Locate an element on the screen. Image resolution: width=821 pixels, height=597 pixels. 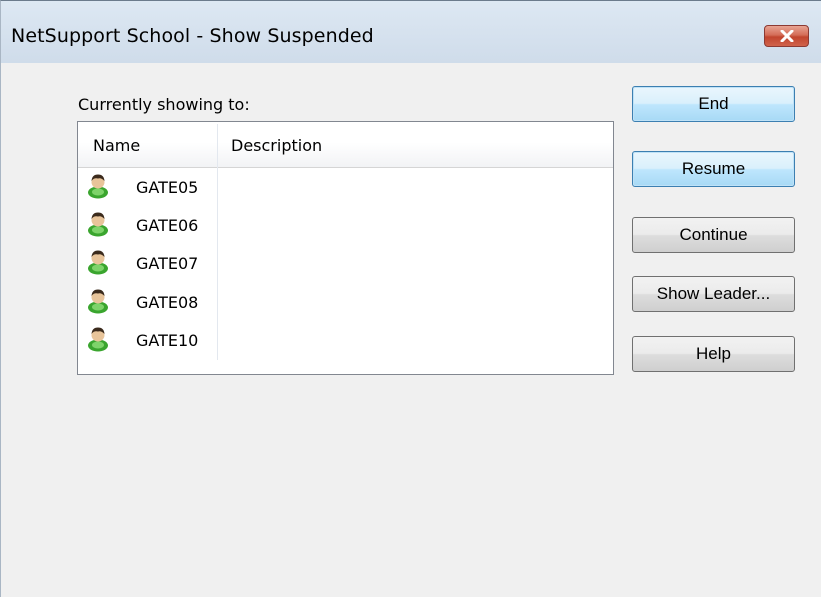
student-name: GATE10 is located at coordinates (167, 340).